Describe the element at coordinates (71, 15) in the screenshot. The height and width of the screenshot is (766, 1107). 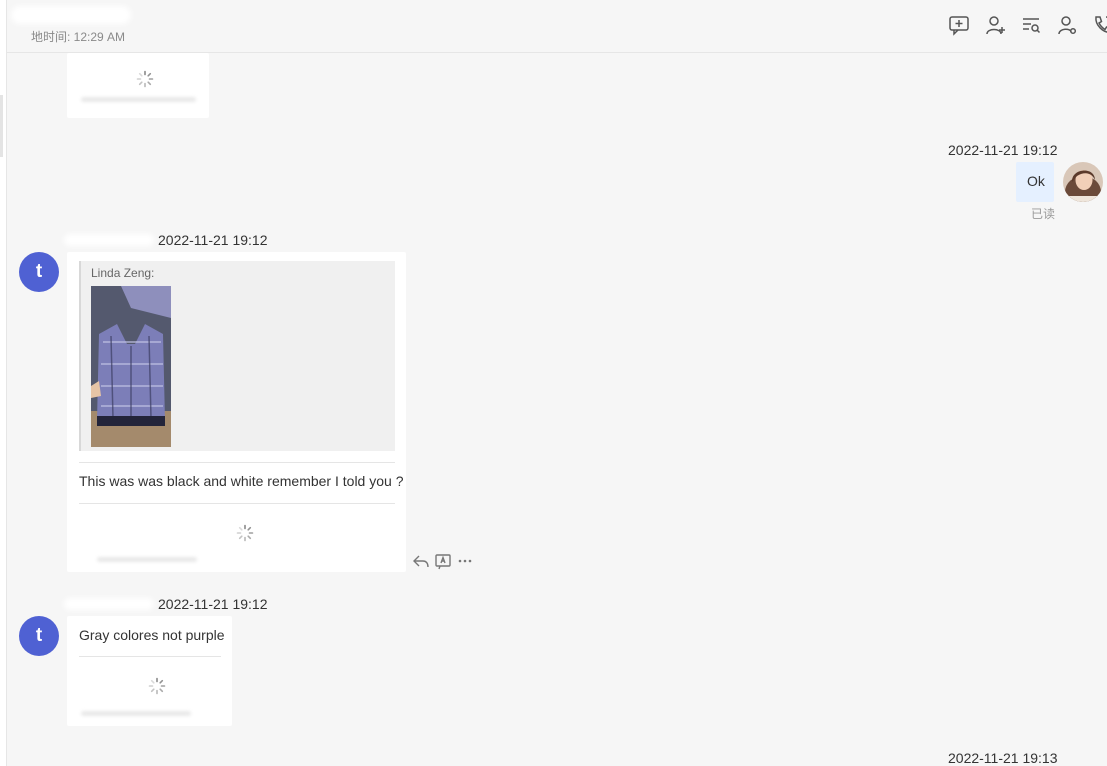
I see `contact-name-redacted` at that location.